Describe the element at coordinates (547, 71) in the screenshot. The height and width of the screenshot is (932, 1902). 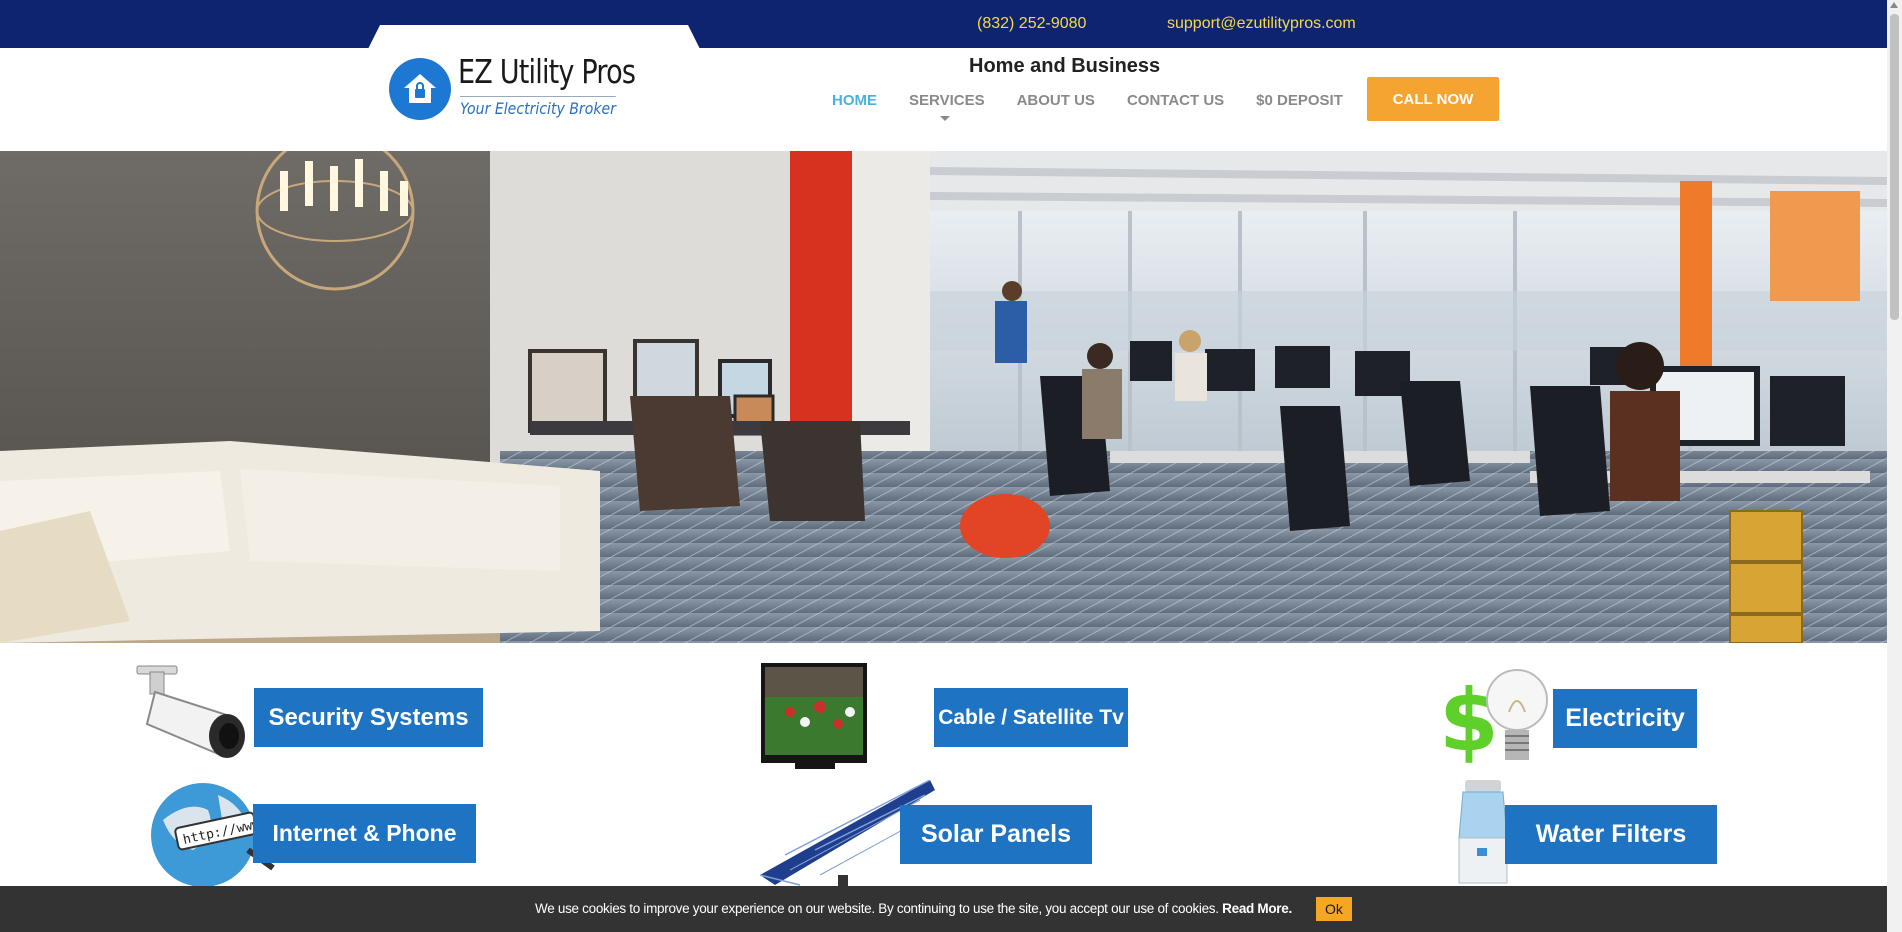
I see `logo-title: EZ Utility Pros` at that location.